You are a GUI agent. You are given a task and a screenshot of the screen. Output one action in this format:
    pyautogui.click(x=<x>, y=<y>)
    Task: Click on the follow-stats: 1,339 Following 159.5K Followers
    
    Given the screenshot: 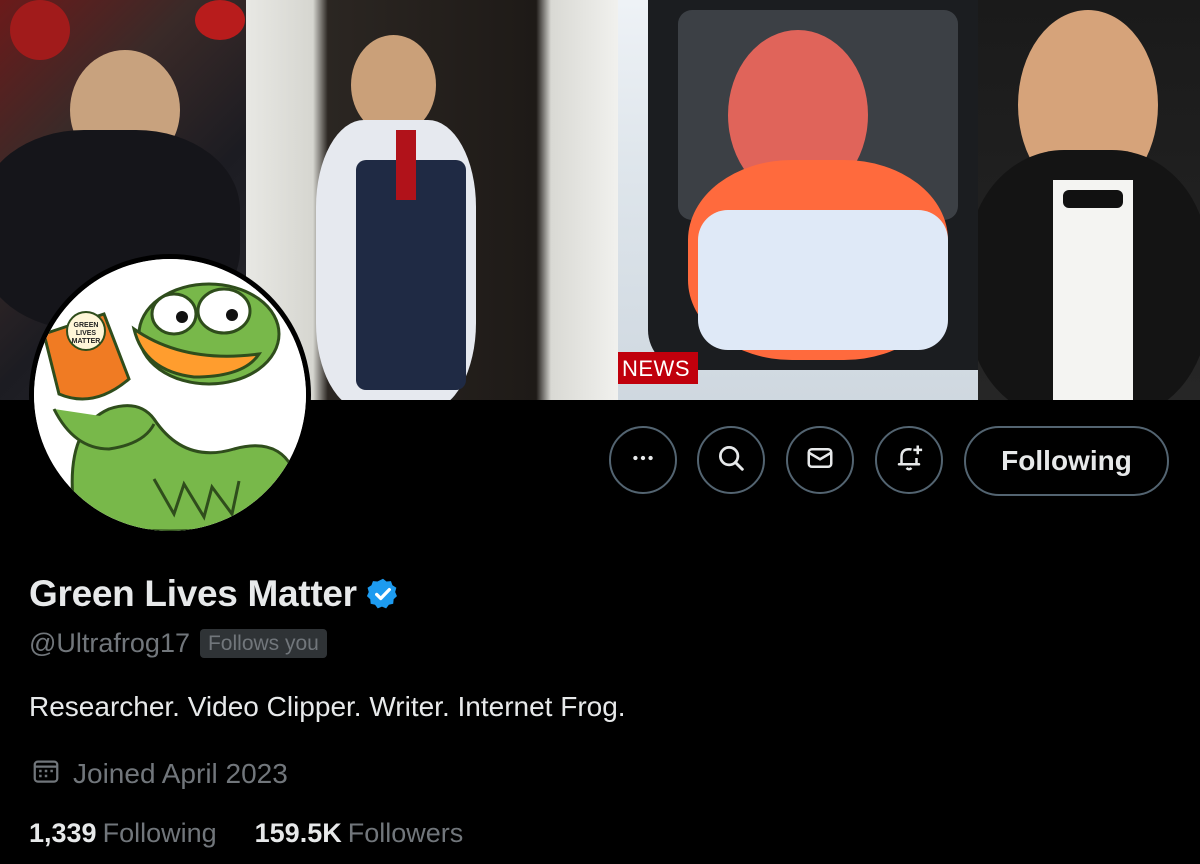 What is the action you would take?
    pyautogui.click(x=265, y=833)
    